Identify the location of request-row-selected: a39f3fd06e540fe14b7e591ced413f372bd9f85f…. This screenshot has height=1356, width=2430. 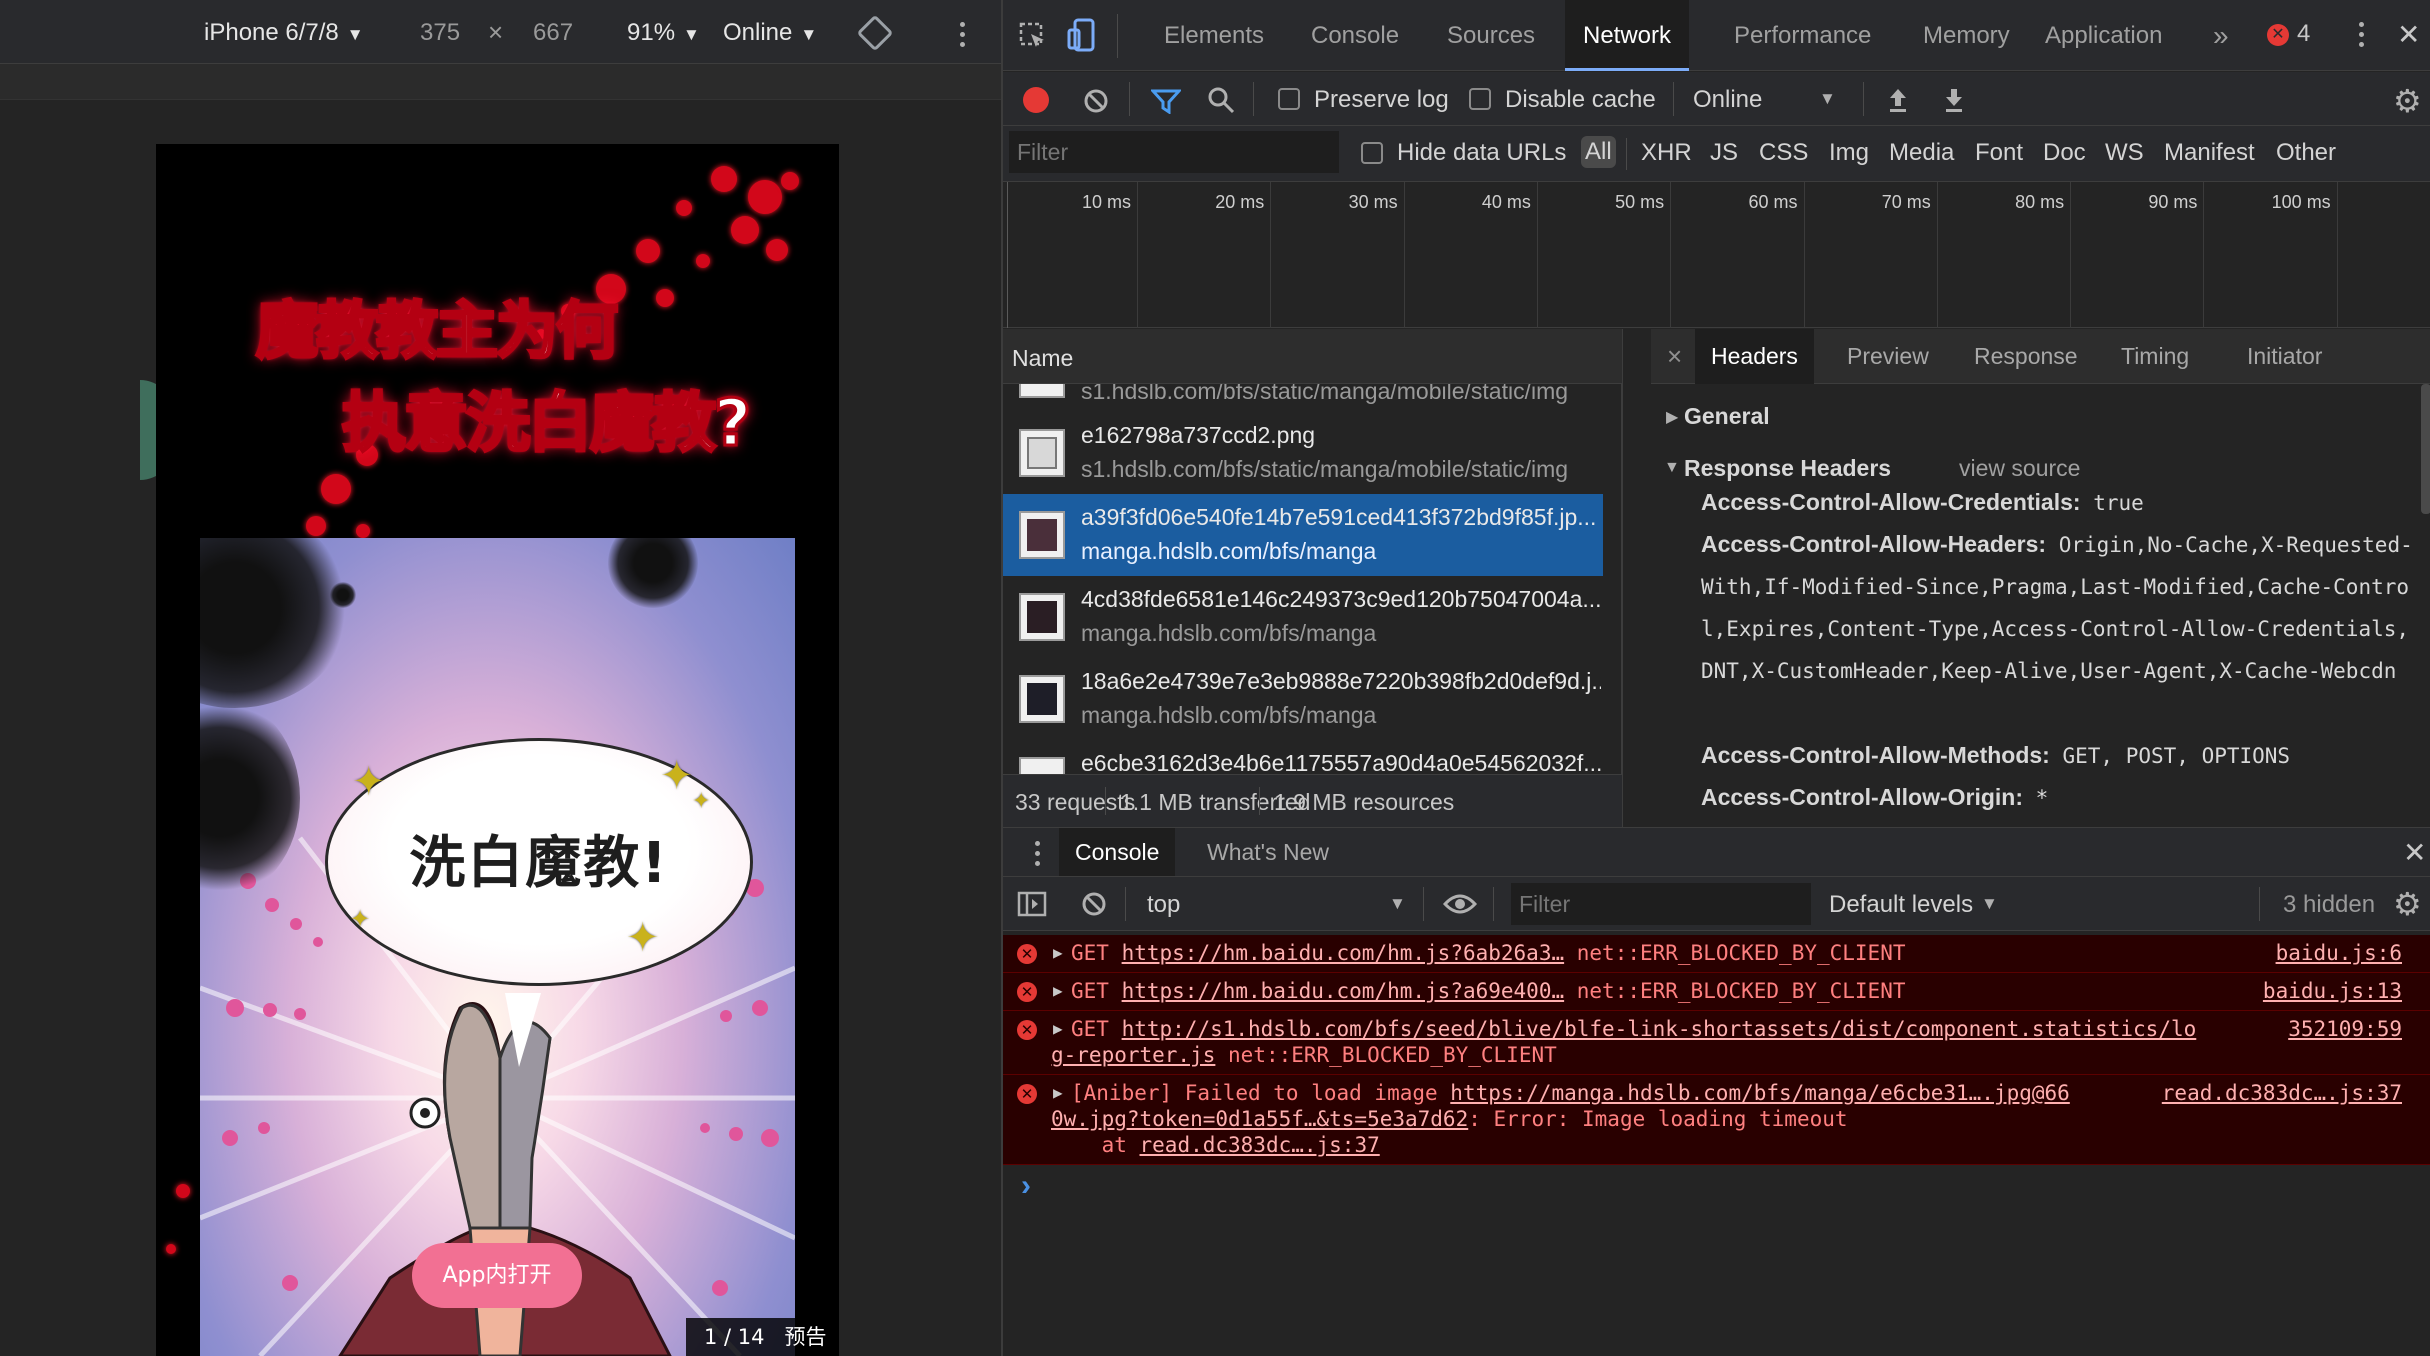
(1303, 535).